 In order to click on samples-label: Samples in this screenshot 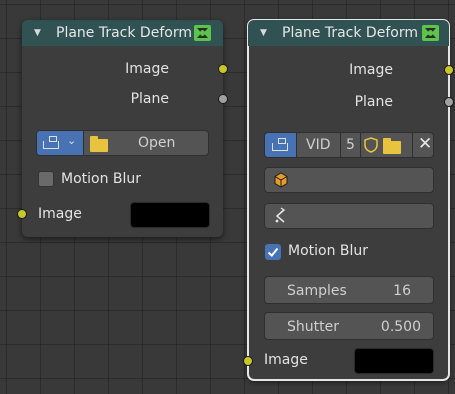, I will do `click(317, 291)`.